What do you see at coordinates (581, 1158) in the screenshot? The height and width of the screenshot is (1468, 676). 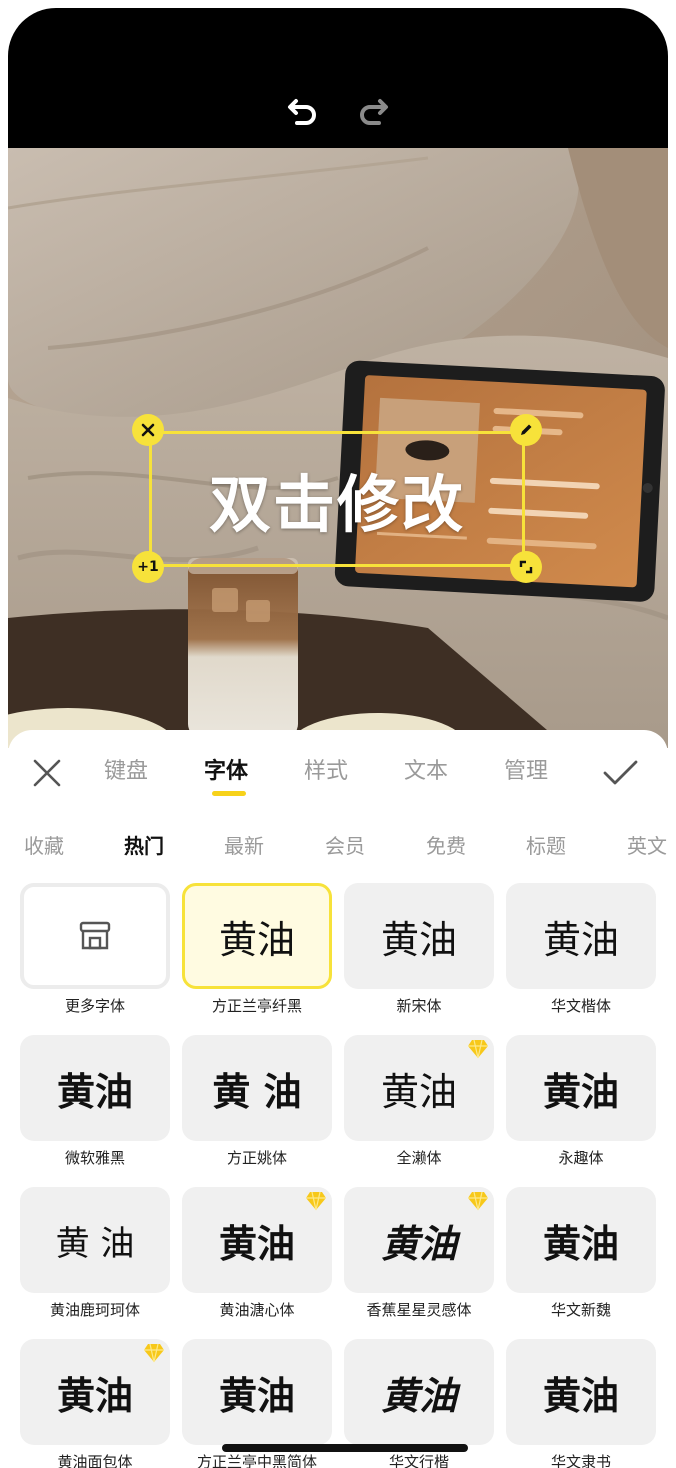 I see `font-name: 永趣体` at bounding box center [581, 1158].